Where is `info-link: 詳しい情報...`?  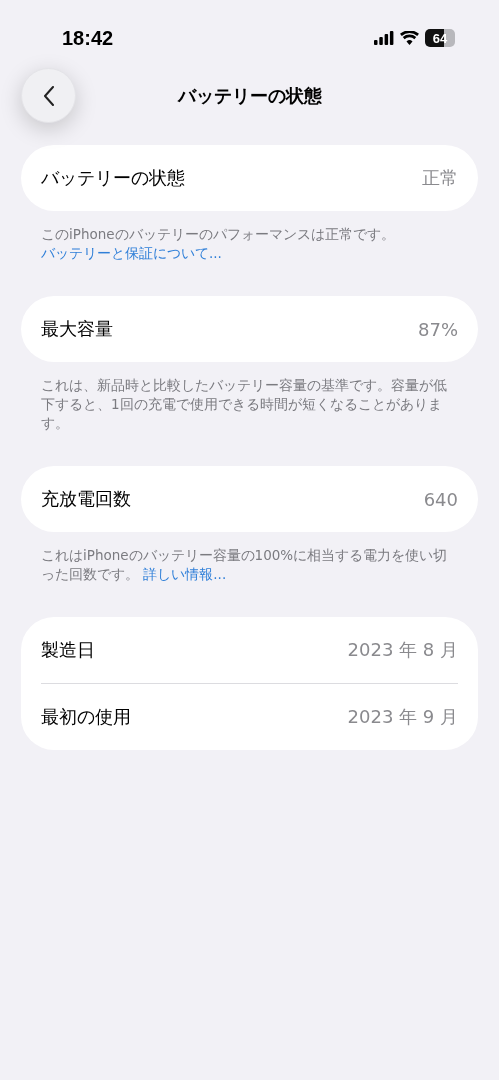 info-link: 詳しい情報... is located at coordinates (185, 574).